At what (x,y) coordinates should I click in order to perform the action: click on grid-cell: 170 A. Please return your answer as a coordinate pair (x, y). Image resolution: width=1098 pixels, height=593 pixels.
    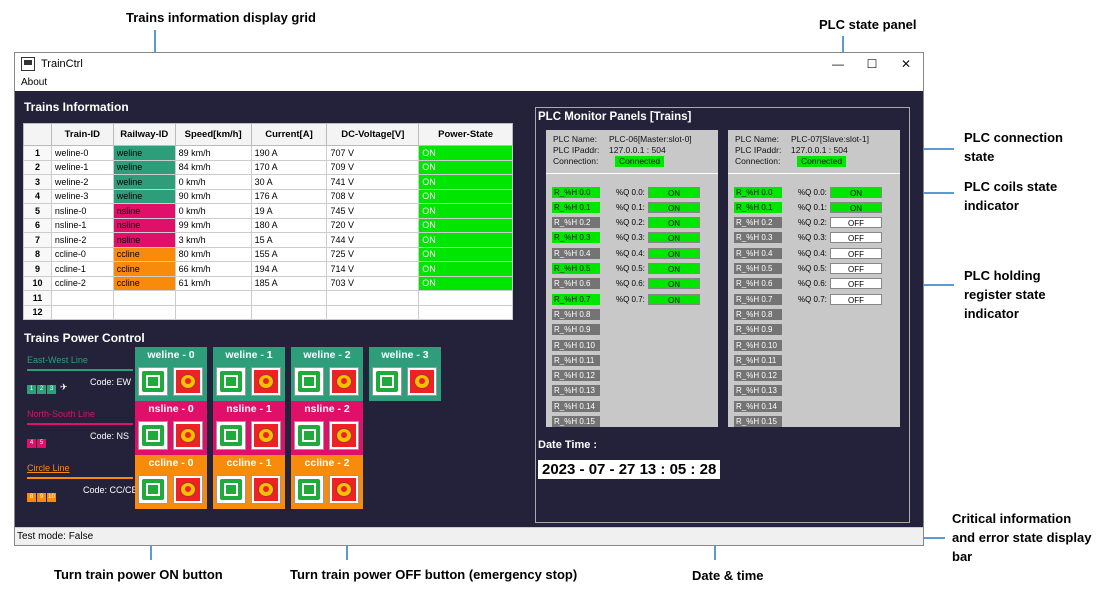
    Looking at the image, I should click on (289, 167).